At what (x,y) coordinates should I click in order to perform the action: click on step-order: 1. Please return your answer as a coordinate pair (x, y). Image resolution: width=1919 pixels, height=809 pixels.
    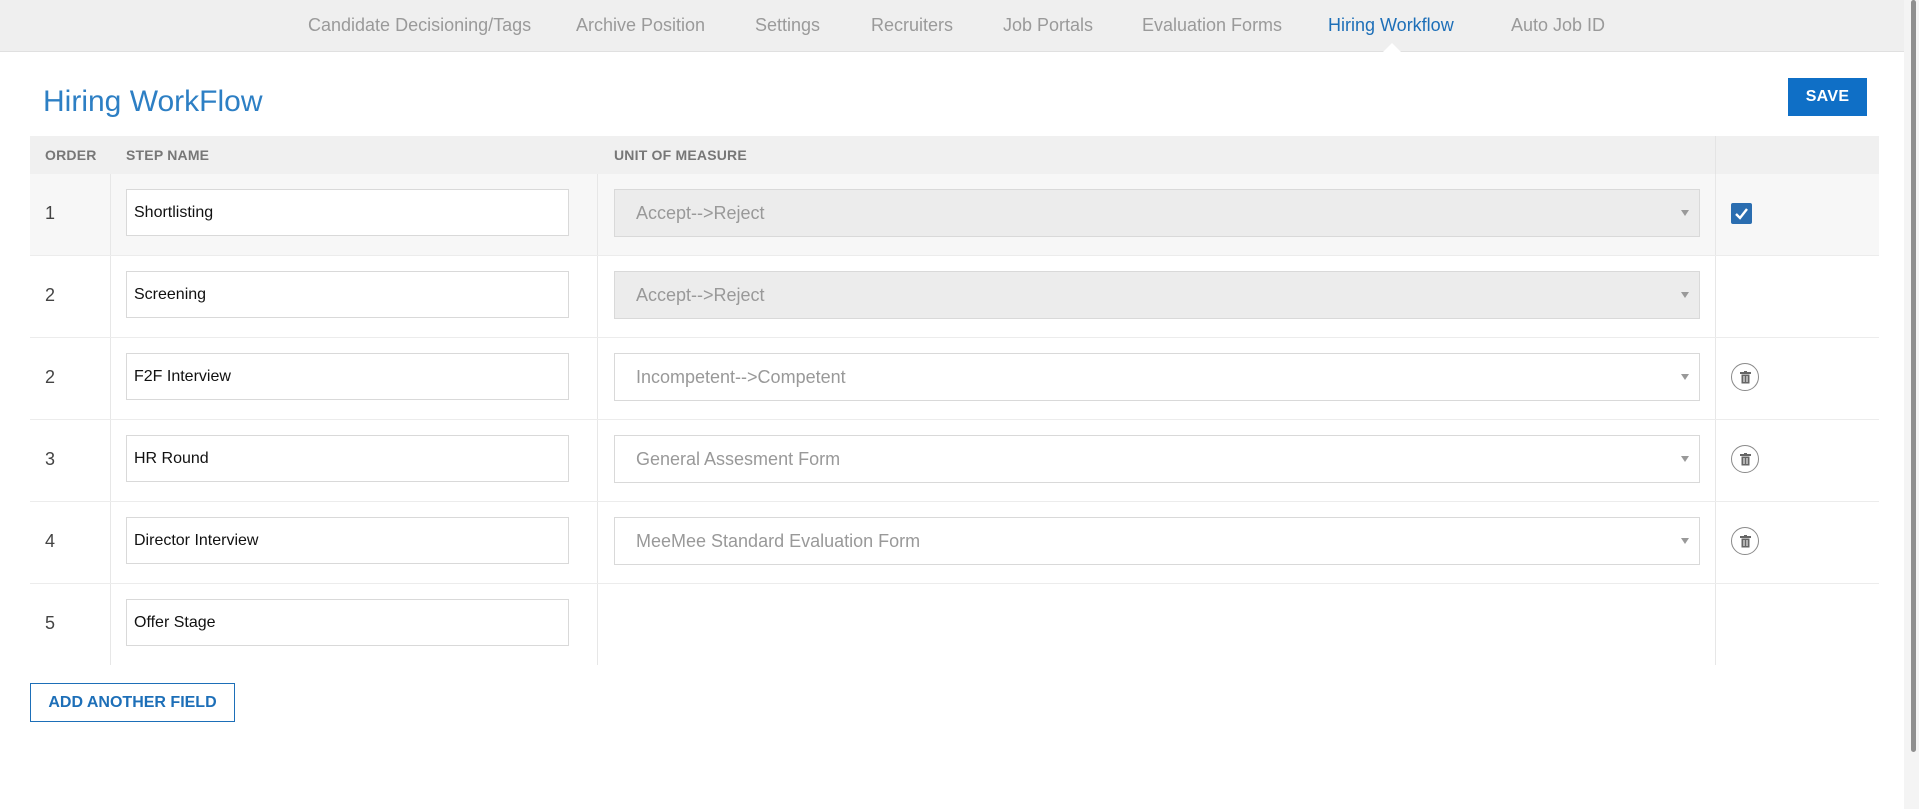
    Looking at the image, I should click on (50, 213).